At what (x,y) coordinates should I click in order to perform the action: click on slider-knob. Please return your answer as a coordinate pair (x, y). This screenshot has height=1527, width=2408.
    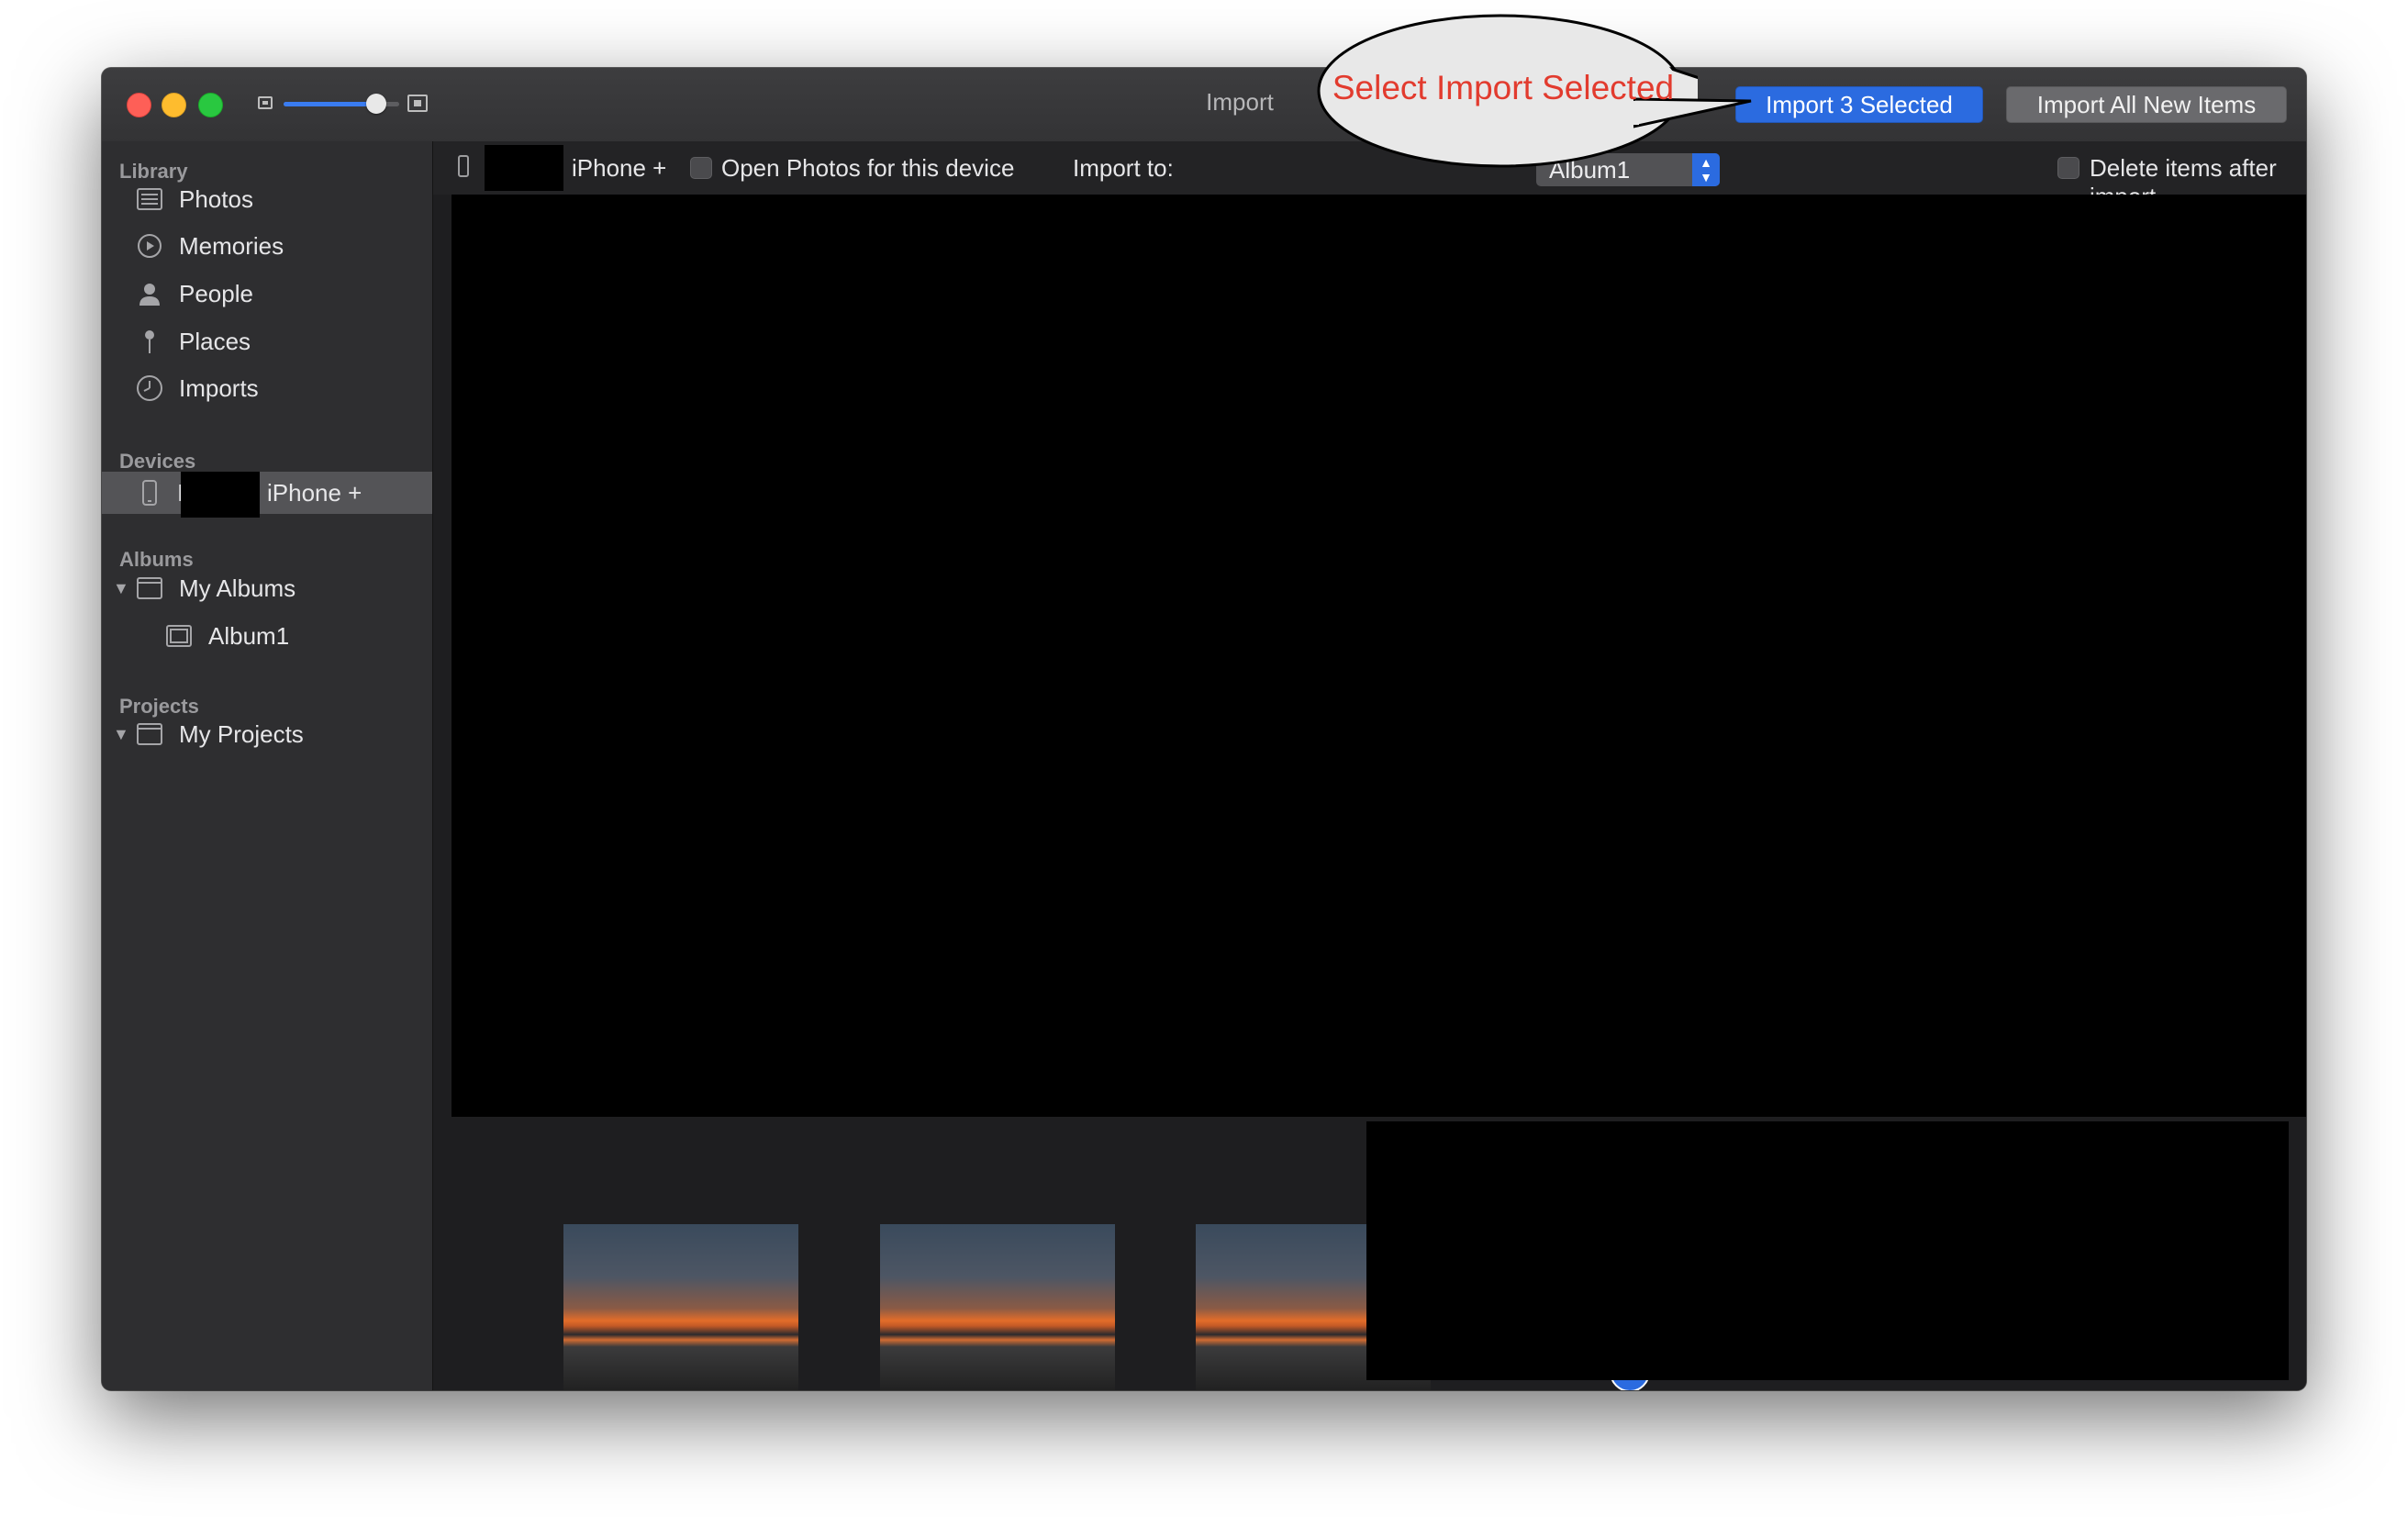
    Looking at the image, I should click on (376, 104).